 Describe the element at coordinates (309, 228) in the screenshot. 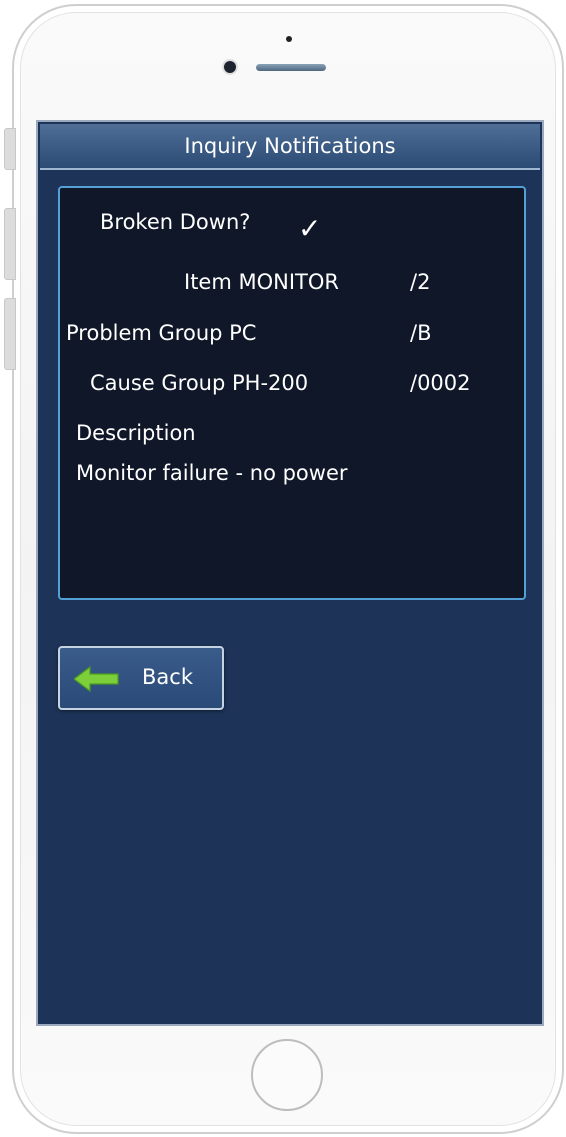

I see `broken-down-checkbox: ✓` at that location.